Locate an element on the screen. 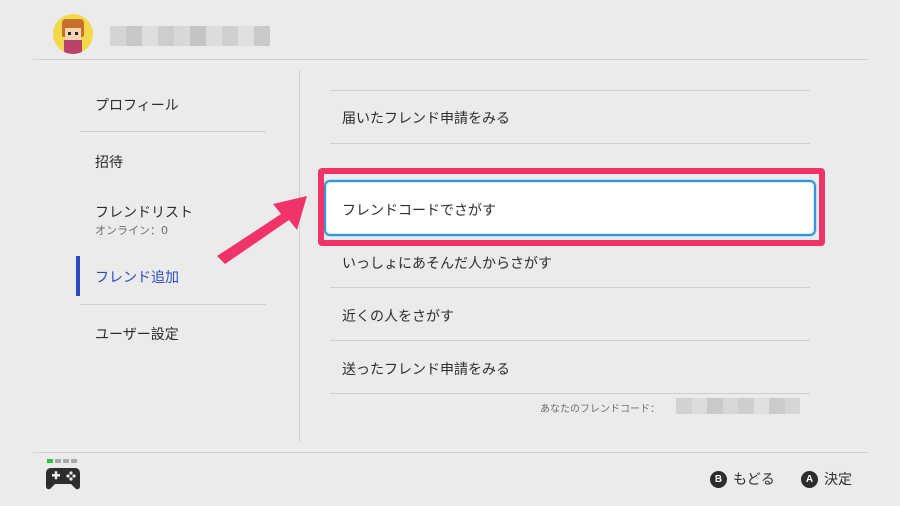  back-label: もどる is located at coordinates (754, 480).